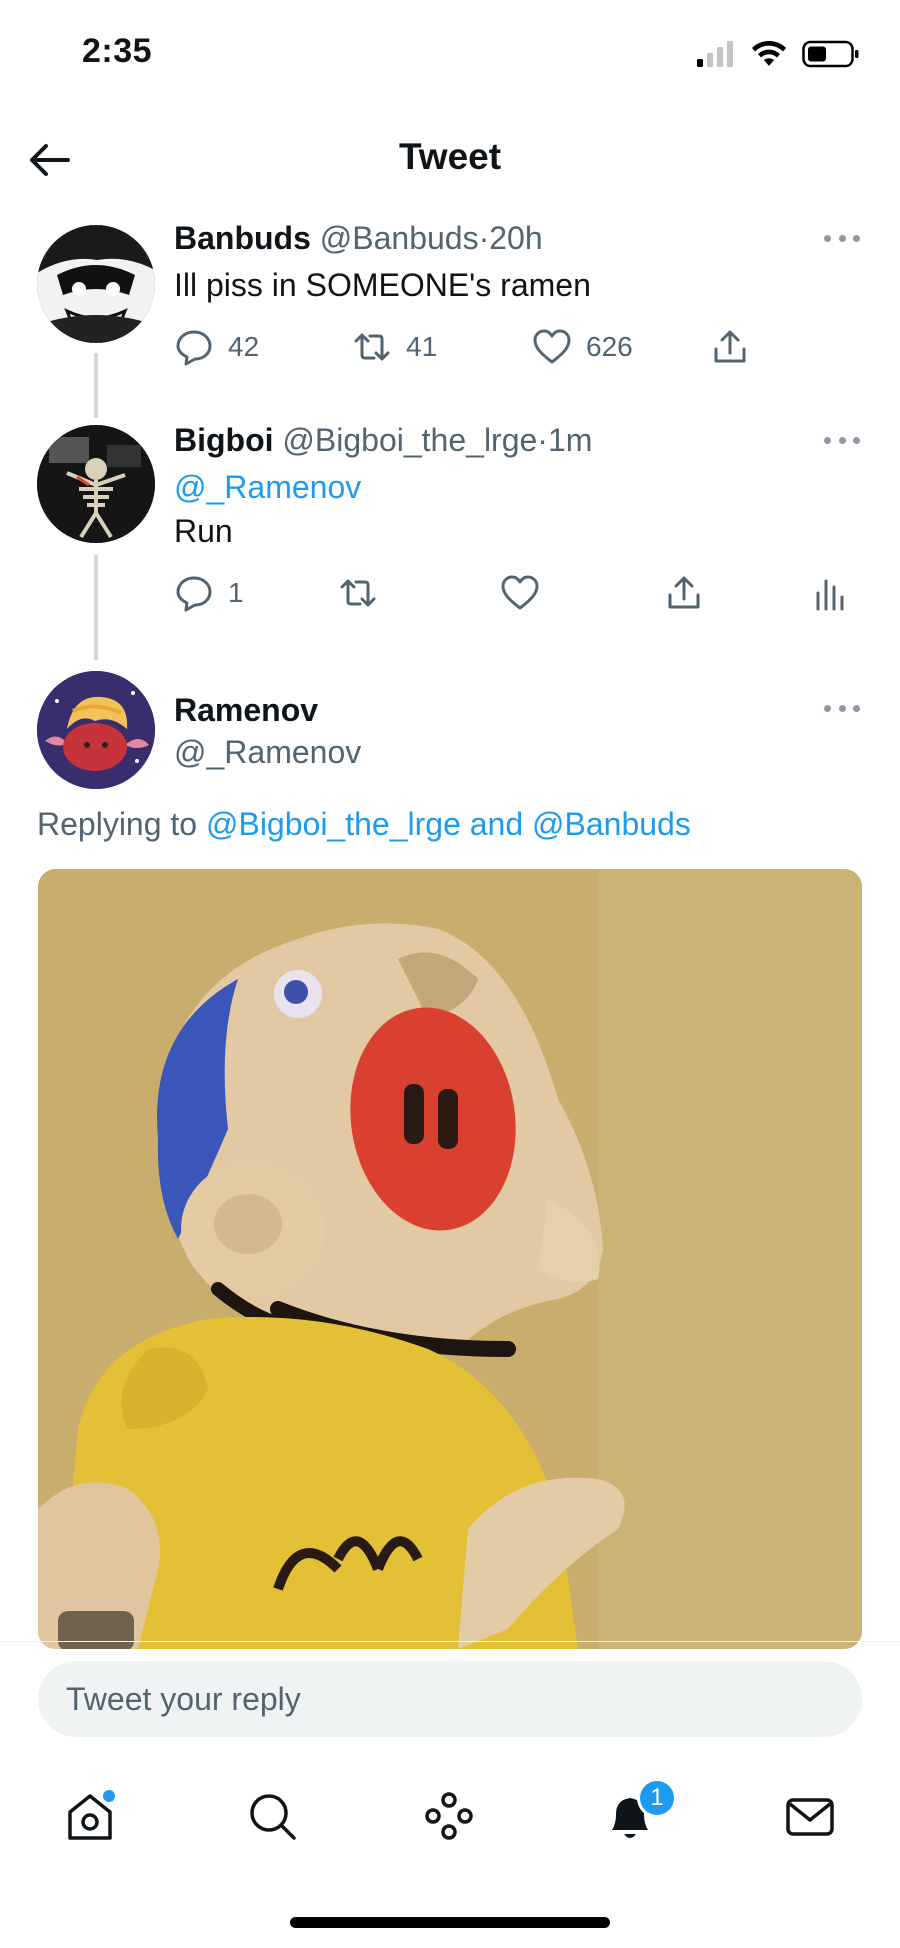 This screenshot has height=1948, width=900. I want to click on page-title: Tweet, so click(450, 156).